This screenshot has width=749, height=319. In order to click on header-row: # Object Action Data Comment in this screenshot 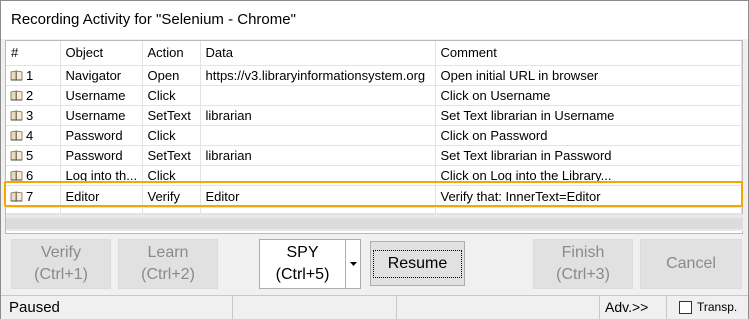, I will do `click(374, 53)`.